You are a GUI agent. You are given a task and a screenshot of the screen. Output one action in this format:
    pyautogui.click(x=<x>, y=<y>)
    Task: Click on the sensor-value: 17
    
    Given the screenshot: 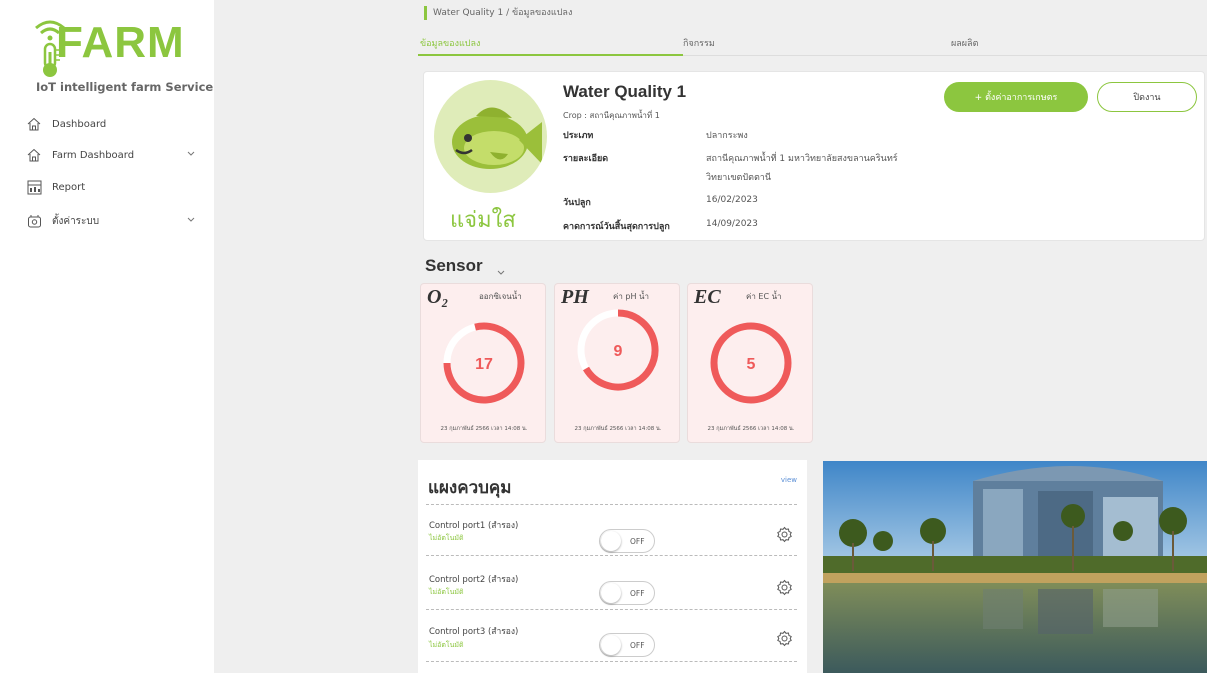 What is the action you would take?
    pyautogui.click(x=484, y=364)
    